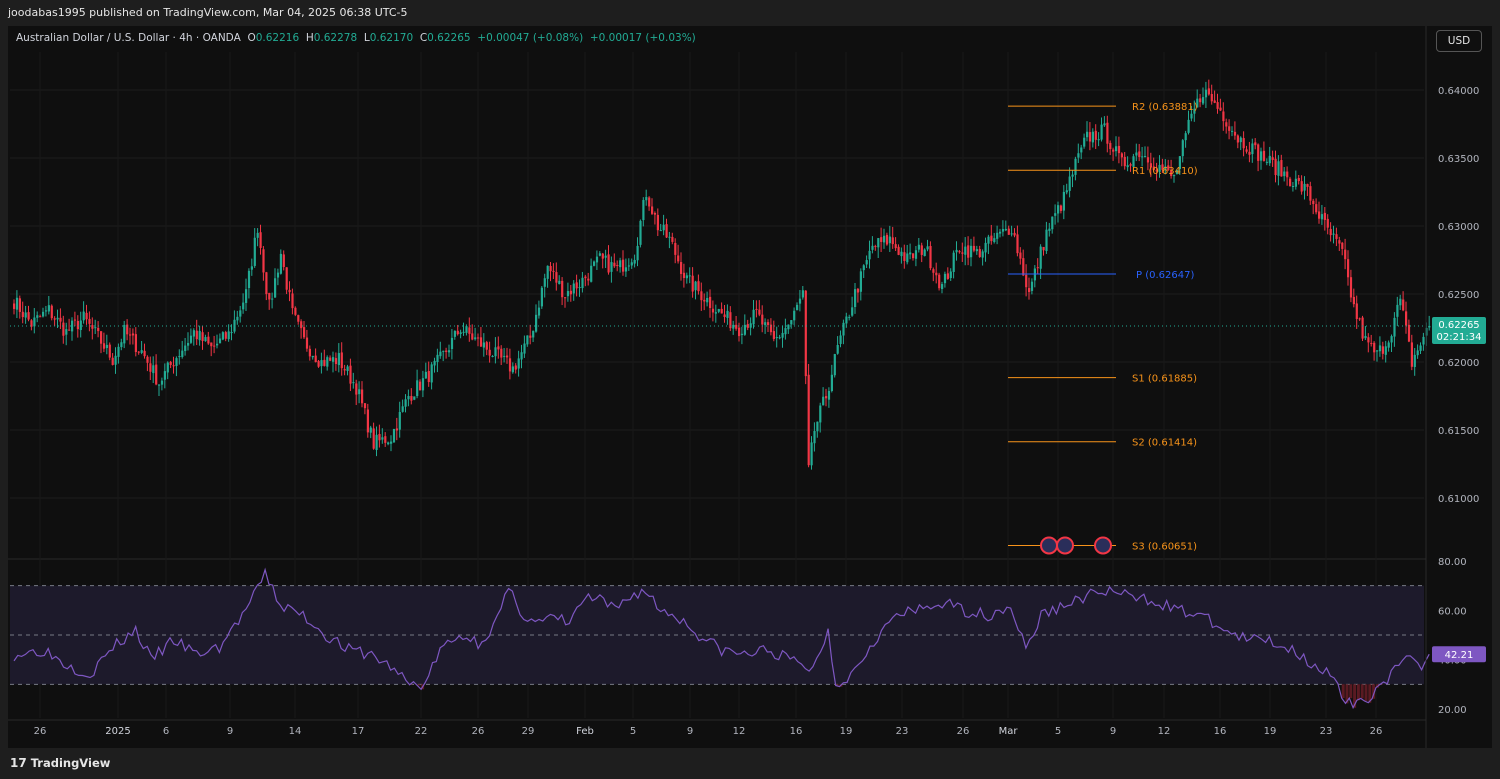 Image resolution: width=1500 pixels, height=779 pixels. What do you see at coordinates (1452, 611) in the screenshot?
I see `rsi-tick-label: 60.00` at bounding box center [1452, 611].